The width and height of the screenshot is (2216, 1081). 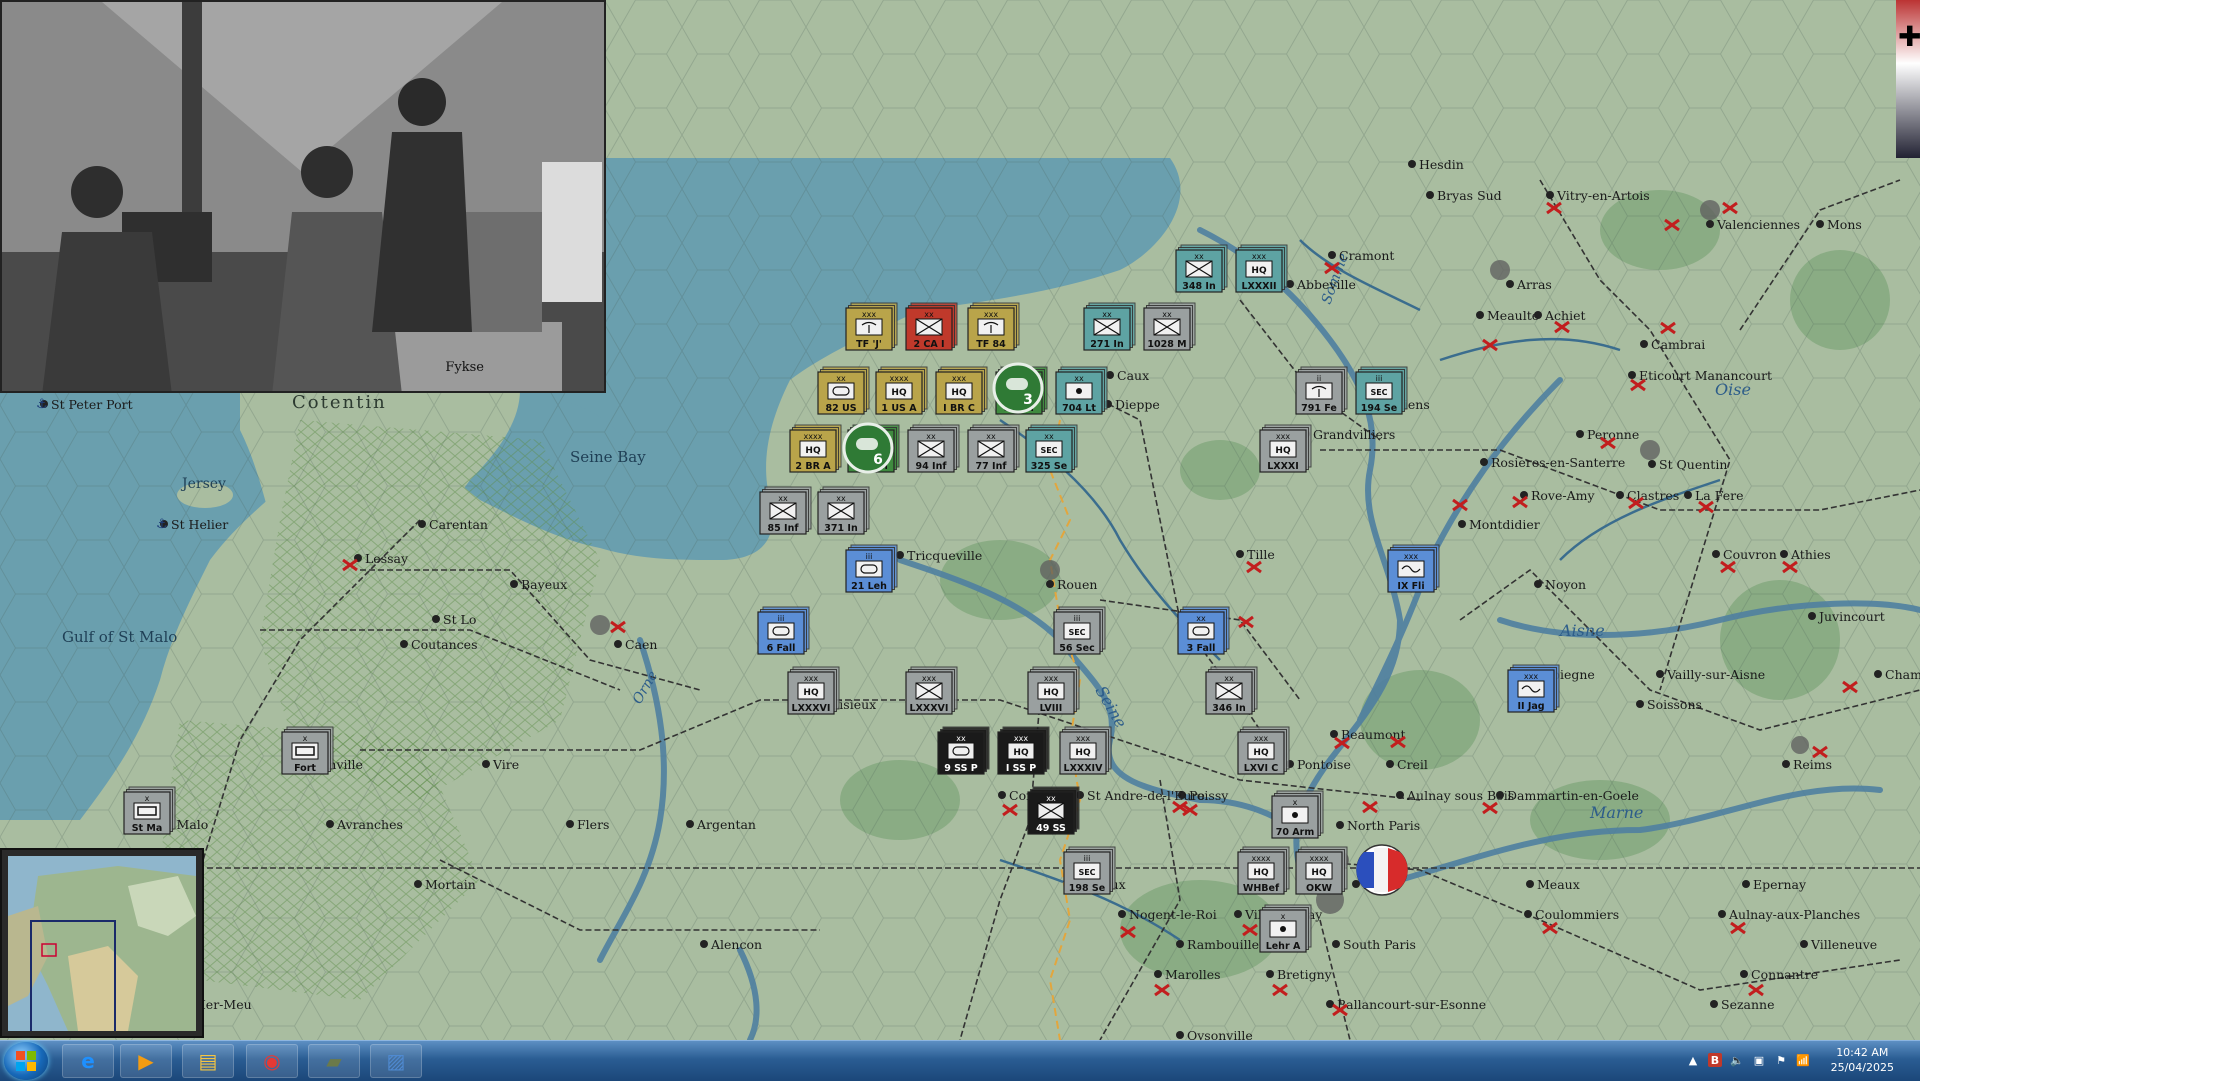 I want to click on unit-counter: xxx HQ LXVI C, so click(x=1263, y=750).